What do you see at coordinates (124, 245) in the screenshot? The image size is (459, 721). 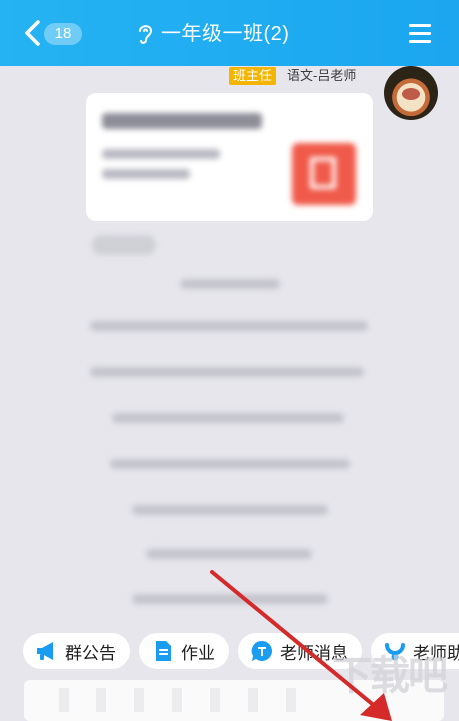 I see `timestamp-blurred` at bounding box center [124, 245].